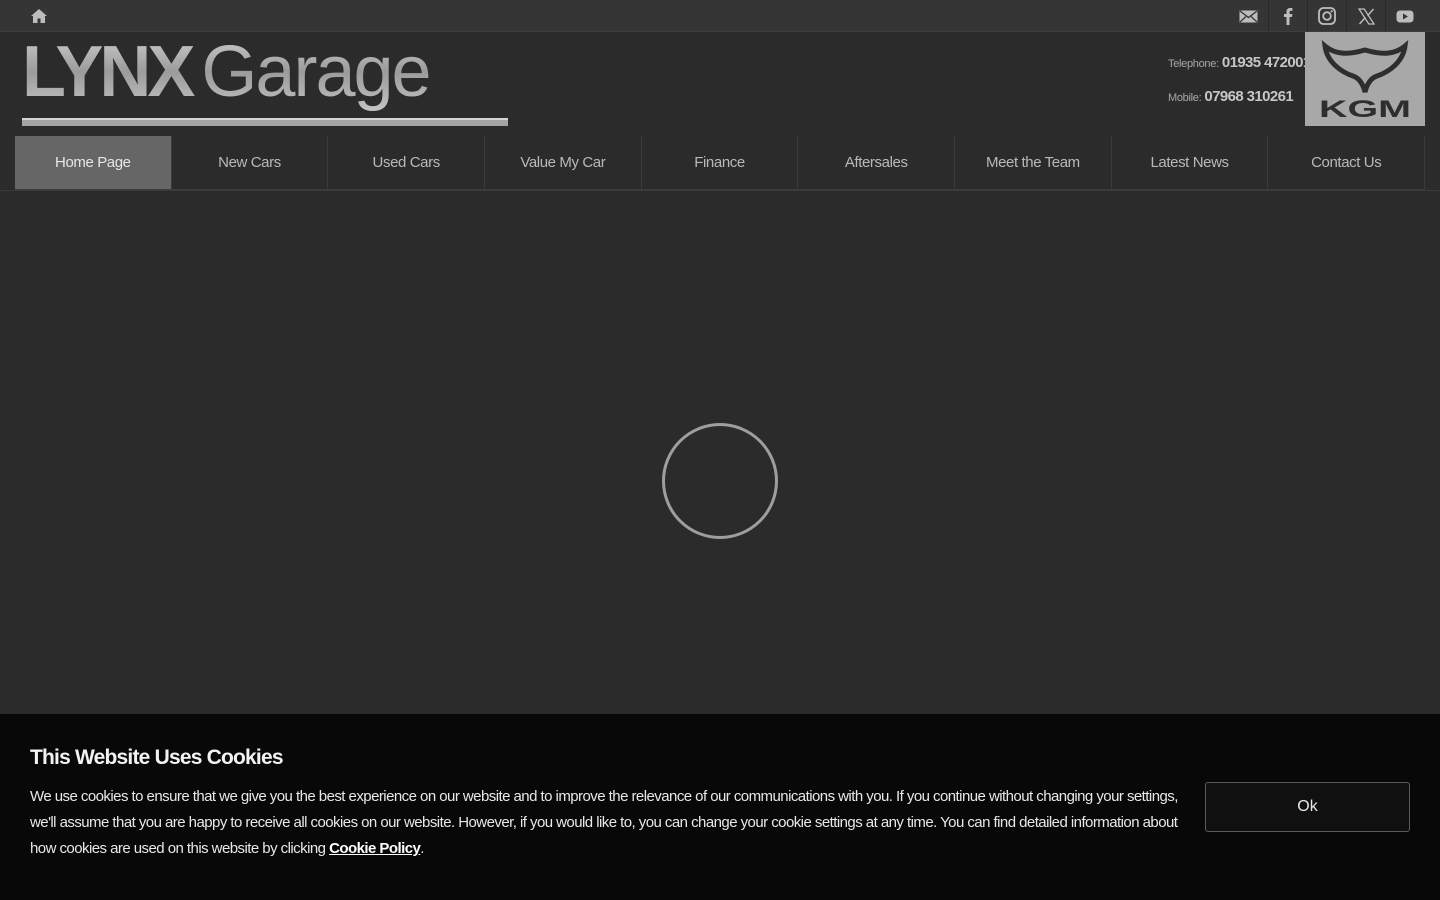 The width and height of the screenshot is (1440, 900). I want to click on top-bar, so click(720, 16).